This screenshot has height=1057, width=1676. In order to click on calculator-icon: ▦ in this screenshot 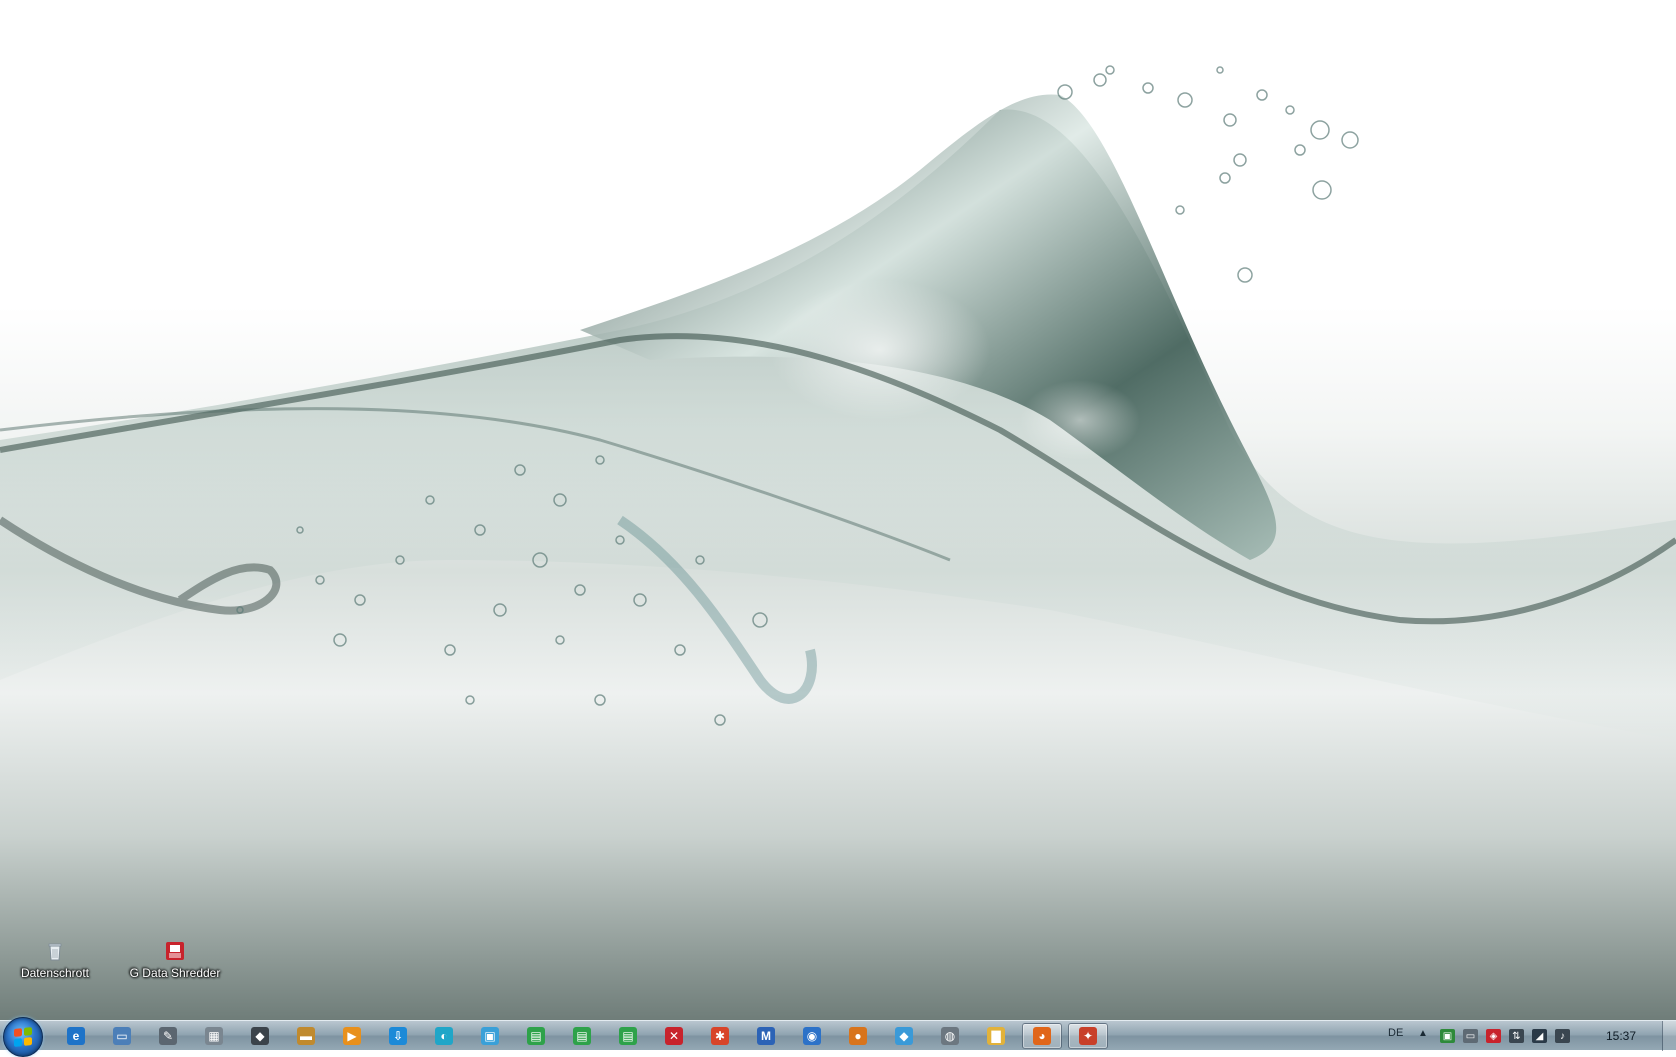, I will do `click(214, 1036)`.